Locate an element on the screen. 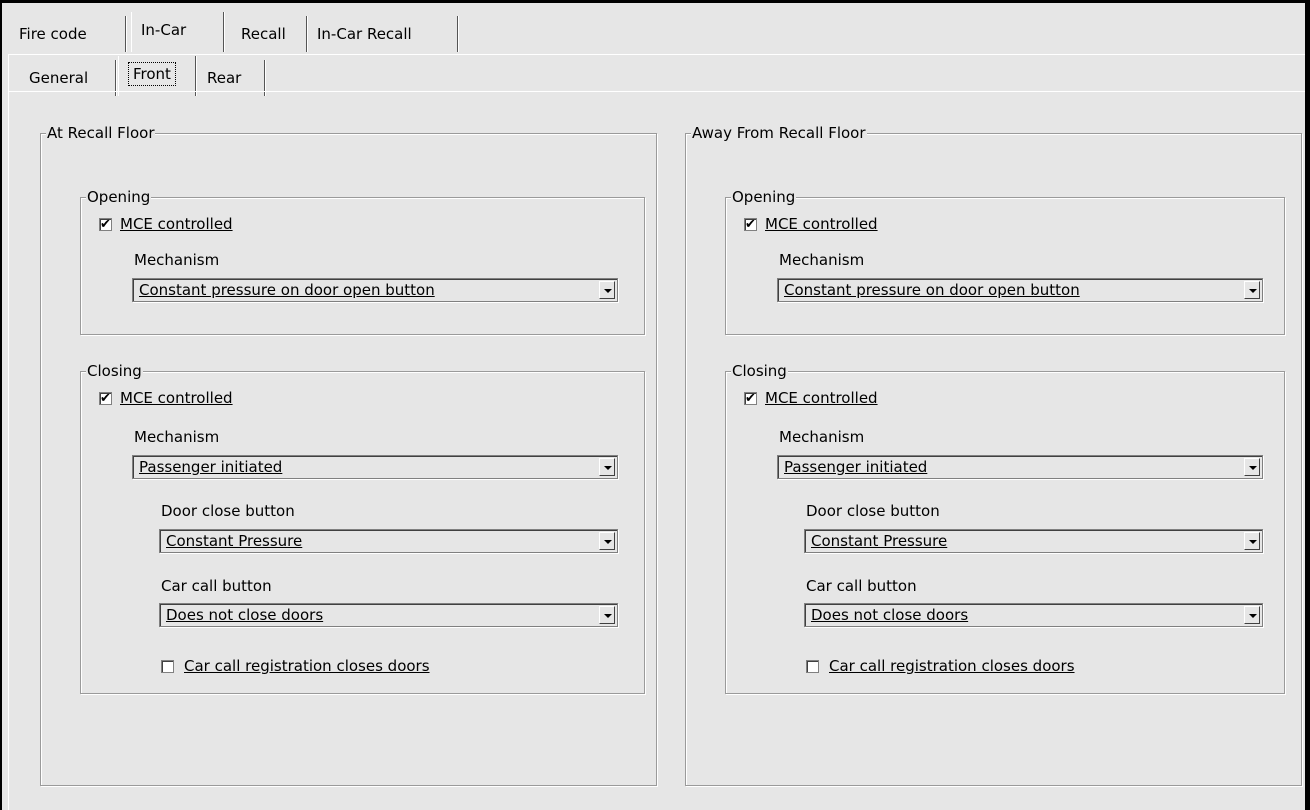 The image size is (1310, 810). tab-fire-code: Fire code is located at coordinates (68, 34).